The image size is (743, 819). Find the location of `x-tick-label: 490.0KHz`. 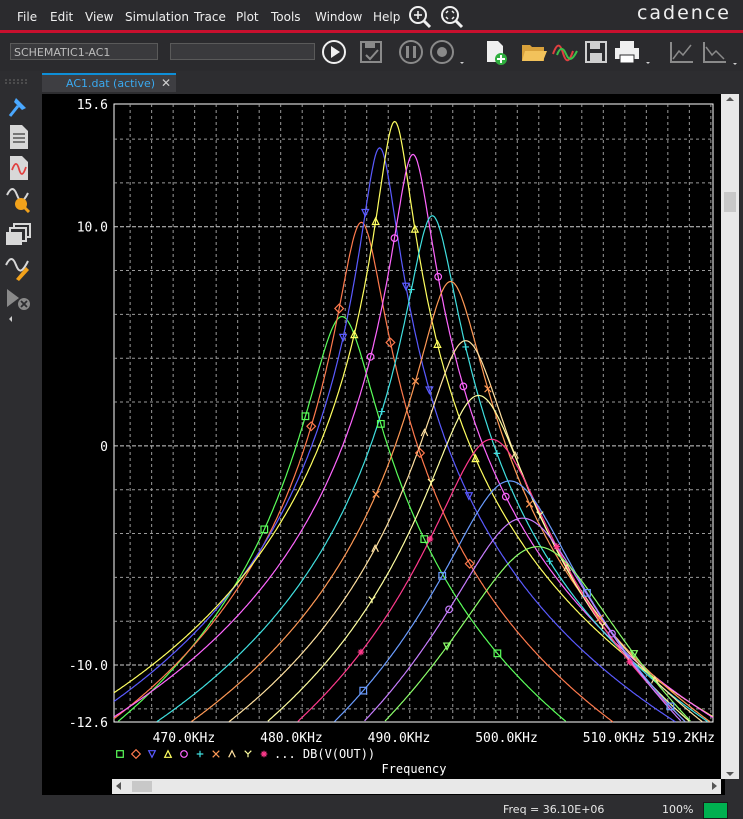

x-tick-label: 490.0KHz is located at coordinates (399, 738).